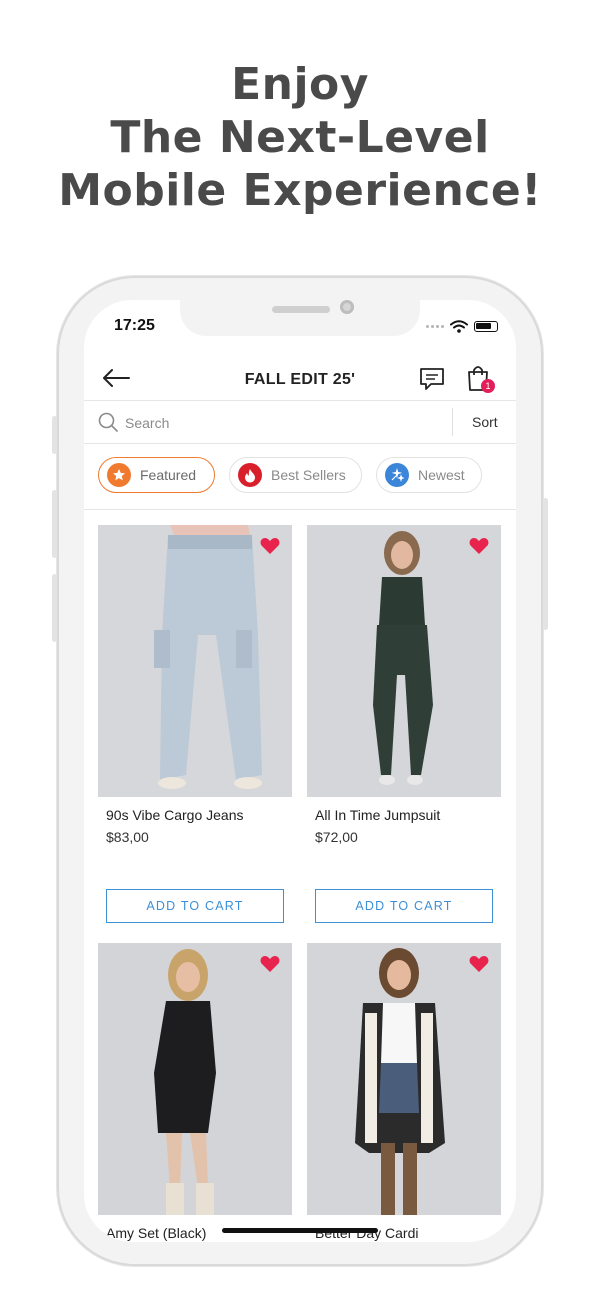 The width and height of the screenshot is (600, 1299). I want to click on sort-divider, so click(452, 422).